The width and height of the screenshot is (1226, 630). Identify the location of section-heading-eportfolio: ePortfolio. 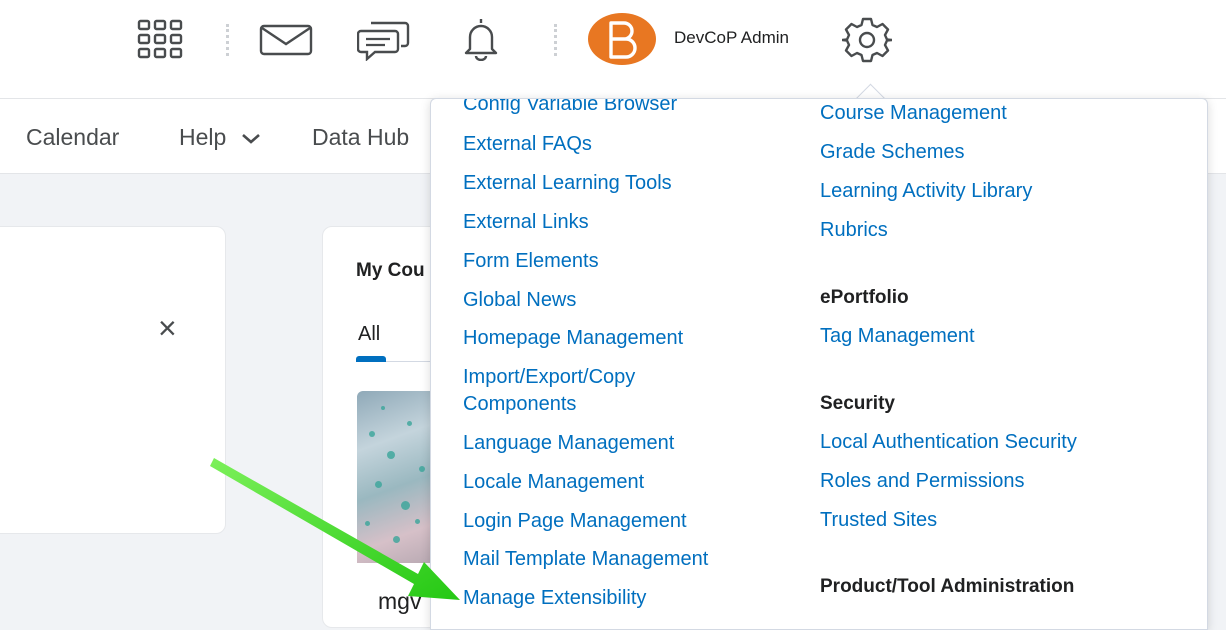
(864, 297).